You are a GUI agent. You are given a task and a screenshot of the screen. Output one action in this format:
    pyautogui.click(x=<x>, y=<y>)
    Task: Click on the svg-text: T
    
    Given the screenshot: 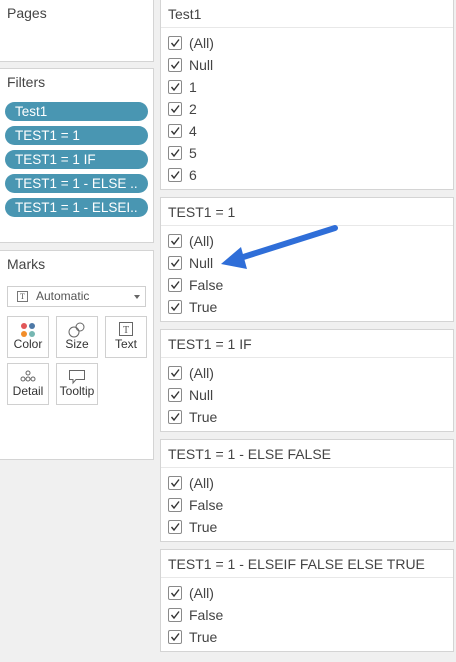 What is the action you would take?
    pyautogui.click(x=126, y=330)
    